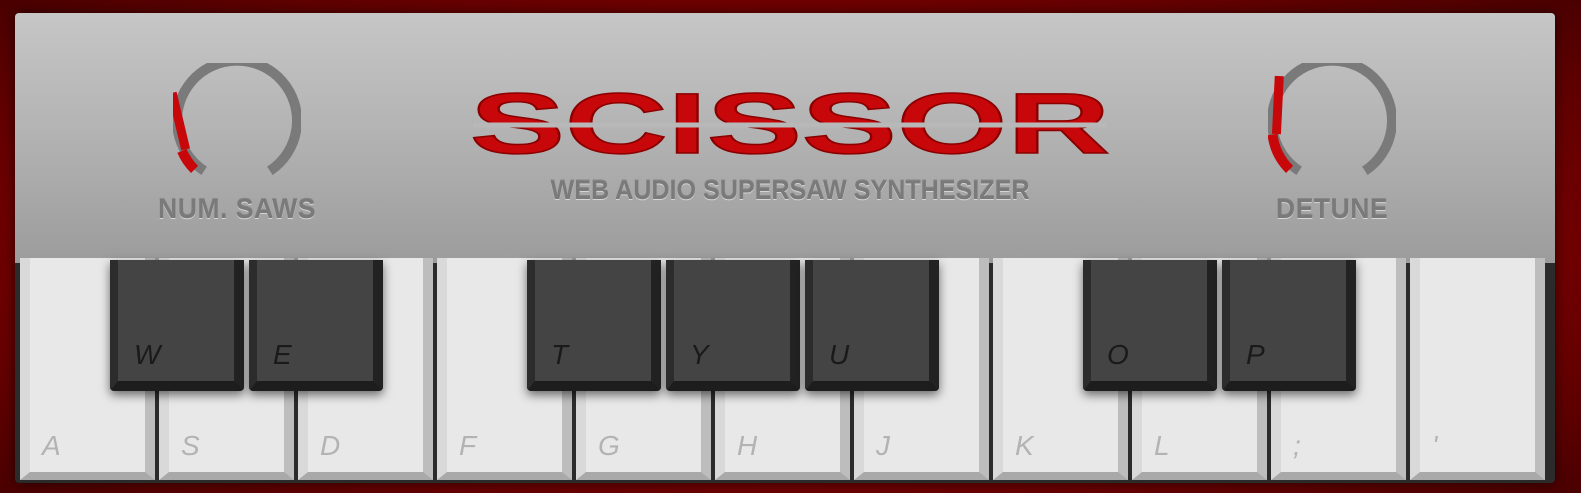 This screenshot has height=493, width=1581. What do you see at coordinates (883, 445) in the screenshot?
I see `key-label: J` at bounding box center [883, 445].